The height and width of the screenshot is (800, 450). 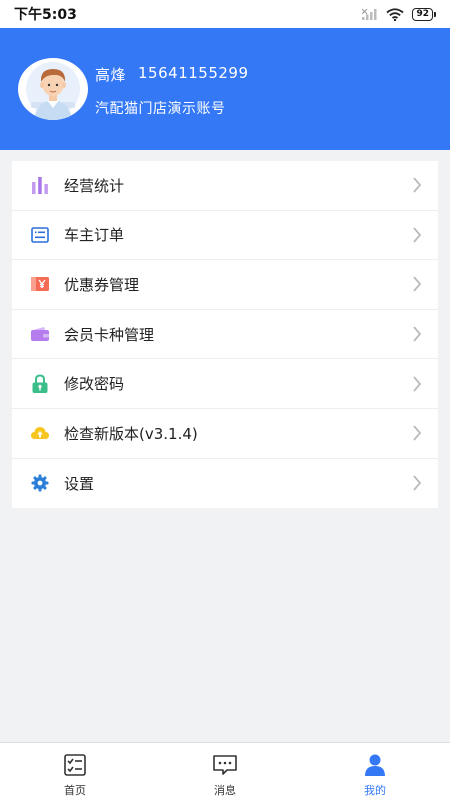 What do you see at coordinates (225, 434) in the screenshot?
I see `menu-item-check-update: 检查新版本(v3.1.4)` at bounding box center [225, 434].